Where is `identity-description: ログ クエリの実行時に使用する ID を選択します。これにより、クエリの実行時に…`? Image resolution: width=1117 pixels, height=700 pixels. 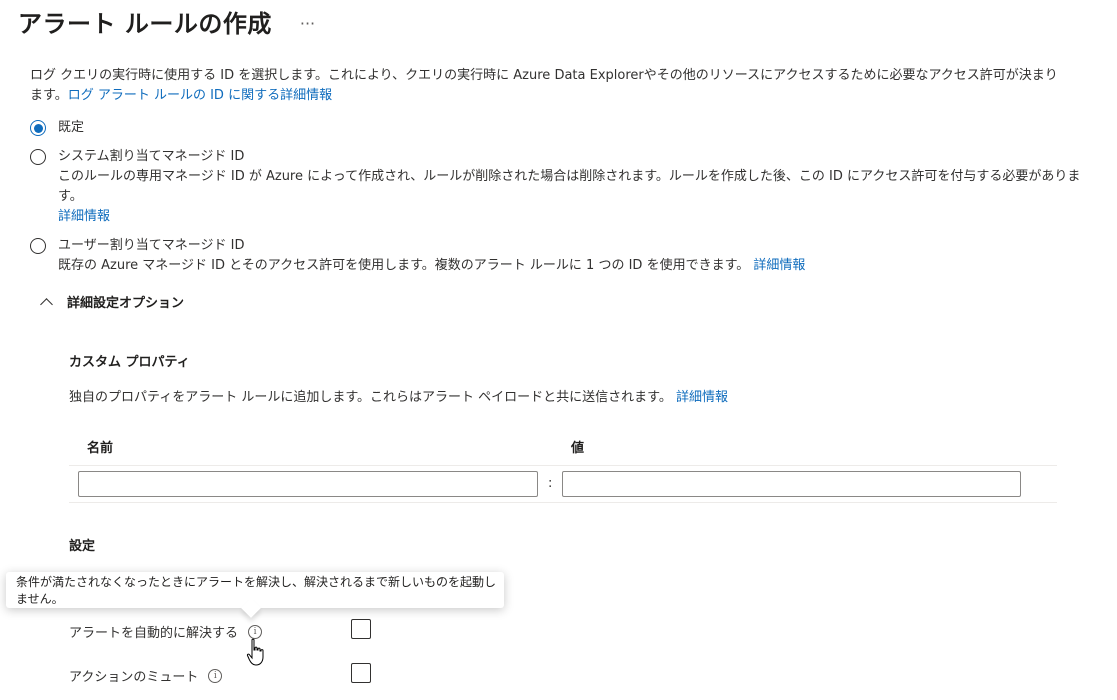 identity-description: ログ クエリの実行時に使用する ID を選択します。これにより、クエリの実行時に… is located at coordinates (546, 86).